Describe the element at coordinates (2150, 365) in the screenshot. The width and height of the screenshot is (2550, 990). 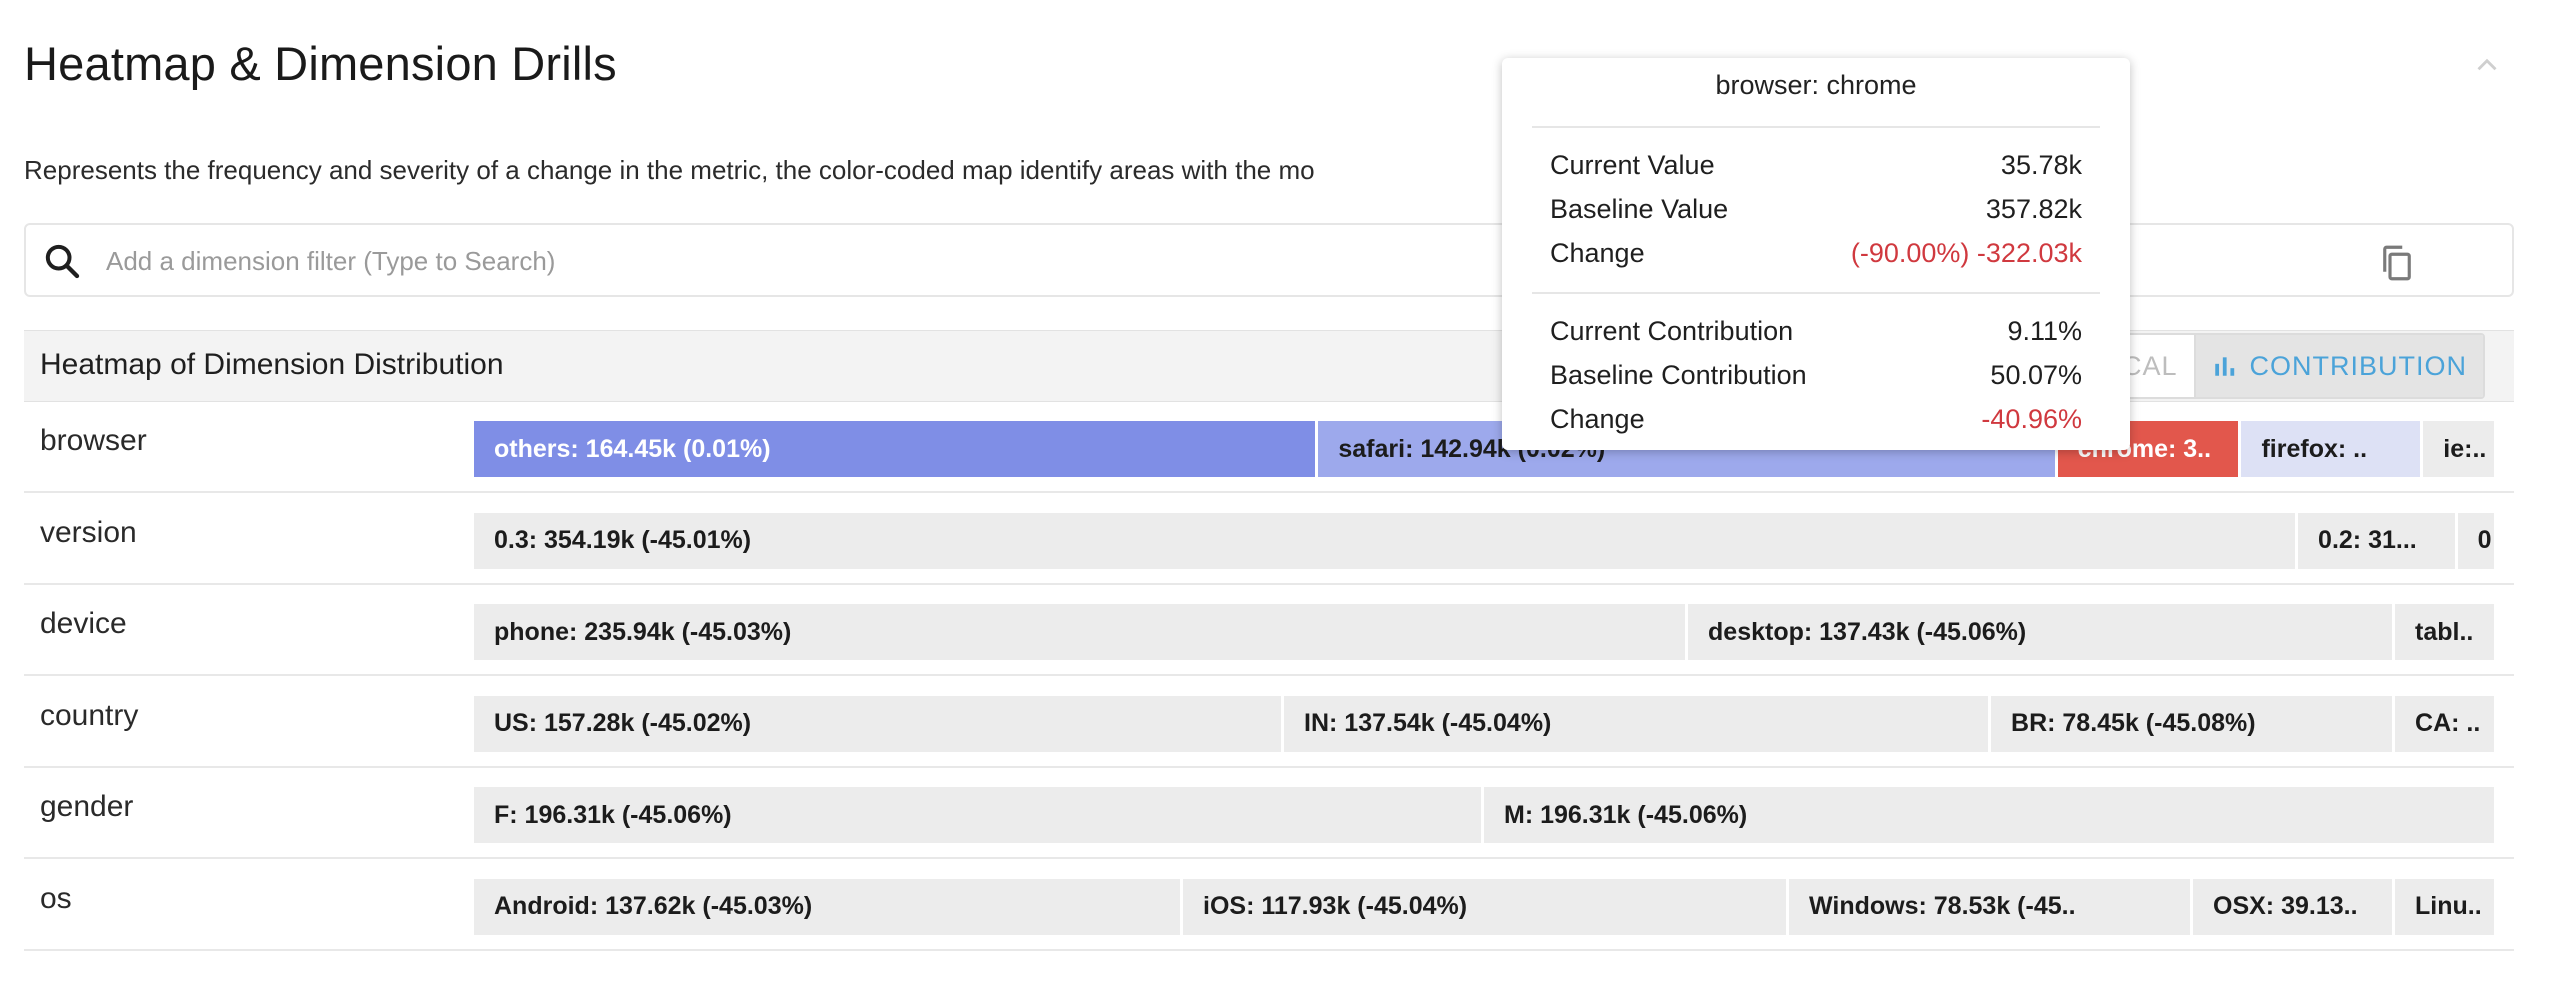
I see `toggle-cal-label: CAL` at that location.